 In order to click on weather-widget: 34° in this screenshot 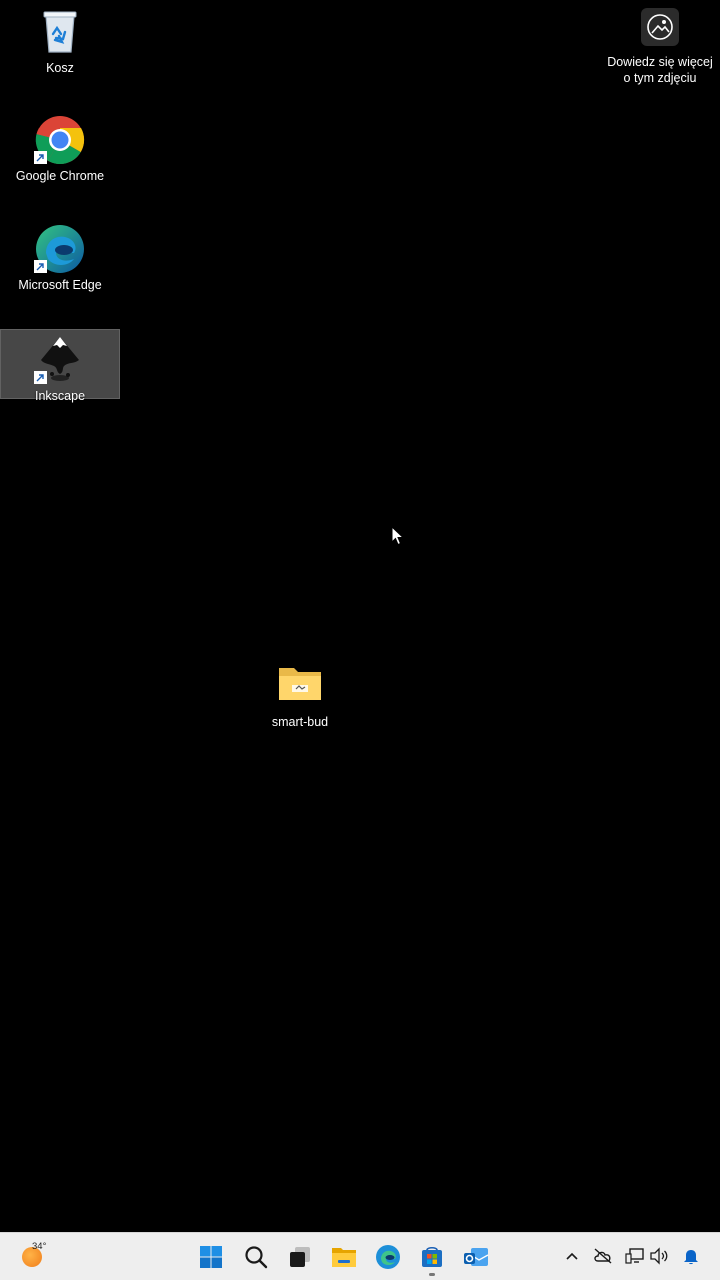, I will do `click(40, 1257)`.